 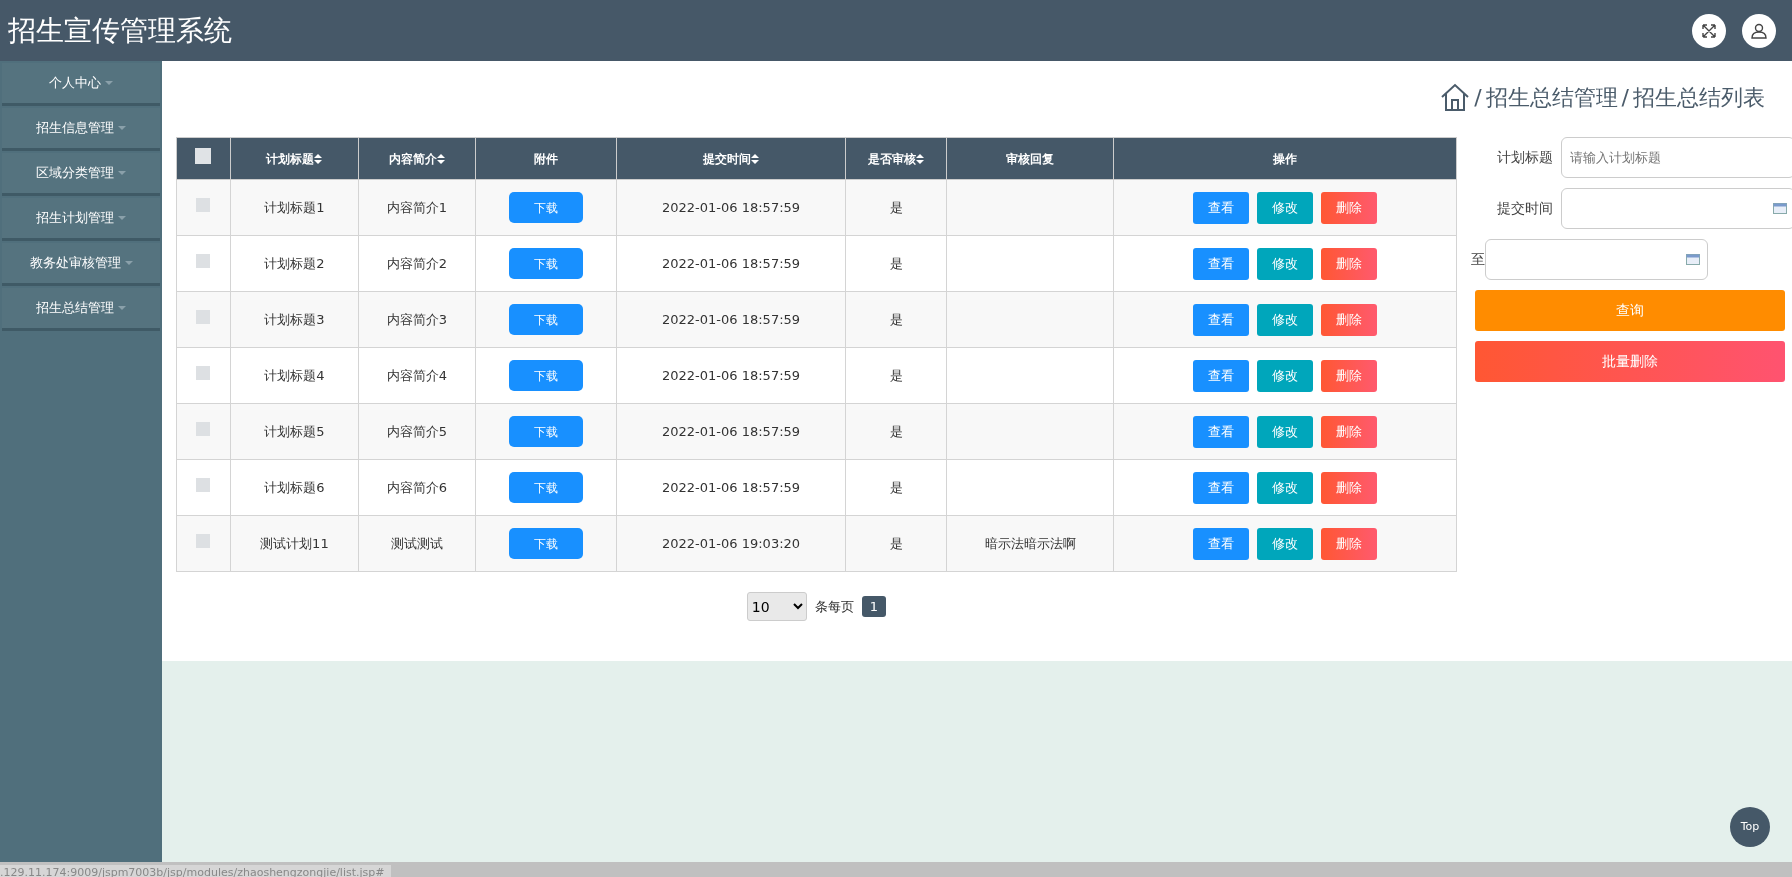 I want to click on user-button, so click(x=1759, y=30).